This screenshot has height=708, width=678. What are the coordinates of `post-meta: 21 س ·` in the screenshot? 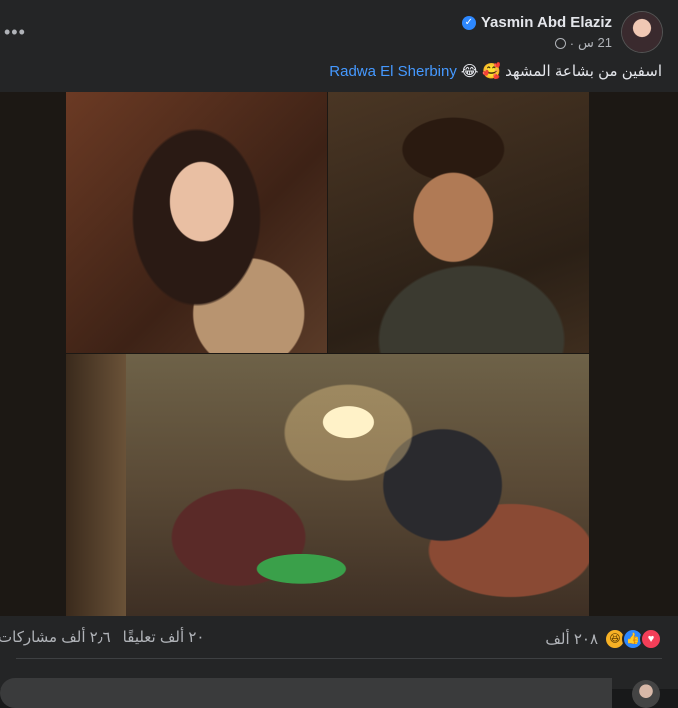 It's located at (583, 43).